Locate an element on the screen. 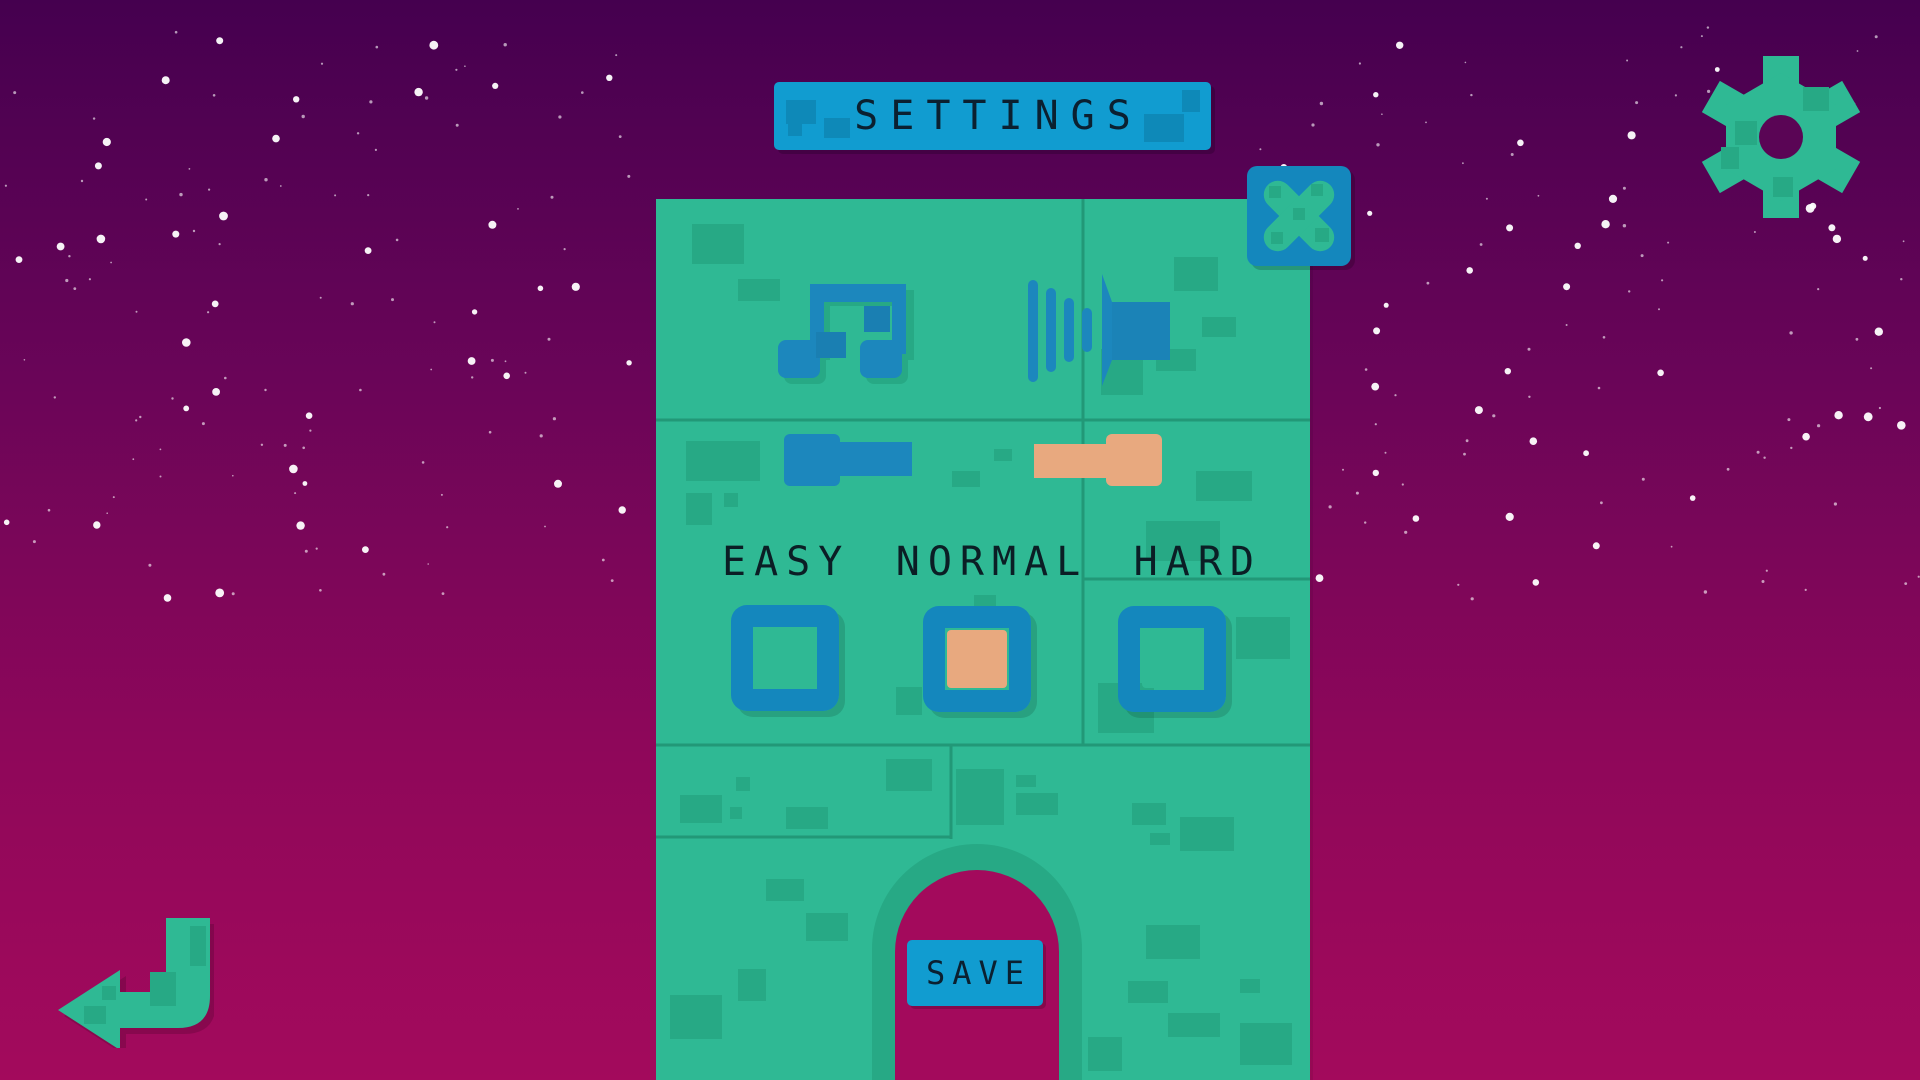  difficulty-radio-hard is located at coordinates (1172, 659).